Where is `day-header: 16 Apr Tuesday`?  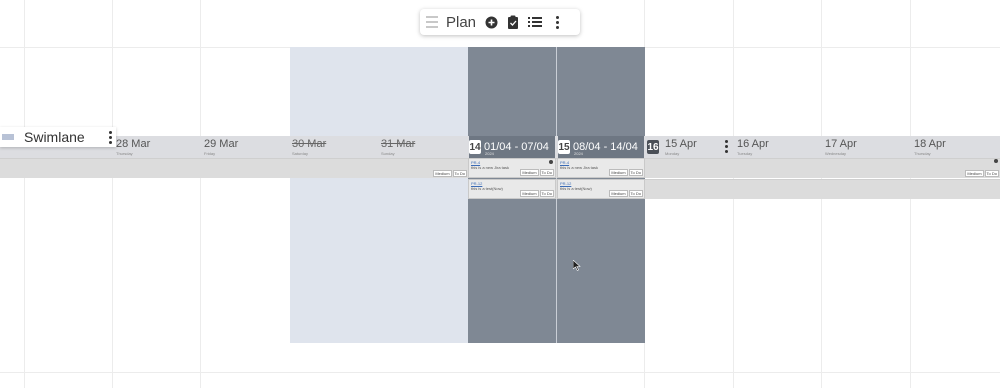 day-header: 16 Apr Tuesday is located at coordinates (780, 147).